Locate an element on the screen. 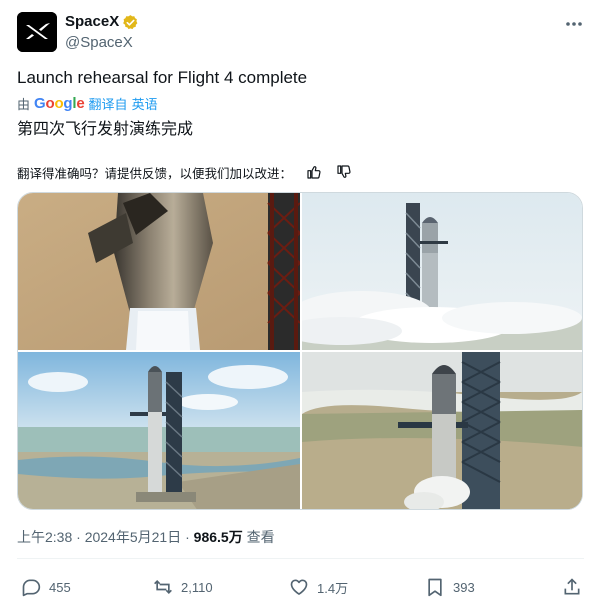  avatar is located at coordinates (37, 32).